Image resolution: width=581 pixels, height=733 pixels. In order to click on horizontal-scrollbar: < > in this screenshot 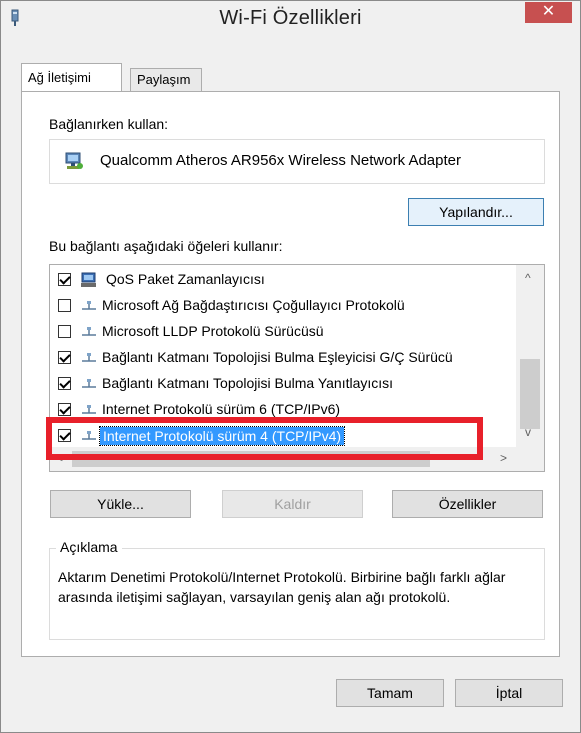, I will do `click(297, 459)`.